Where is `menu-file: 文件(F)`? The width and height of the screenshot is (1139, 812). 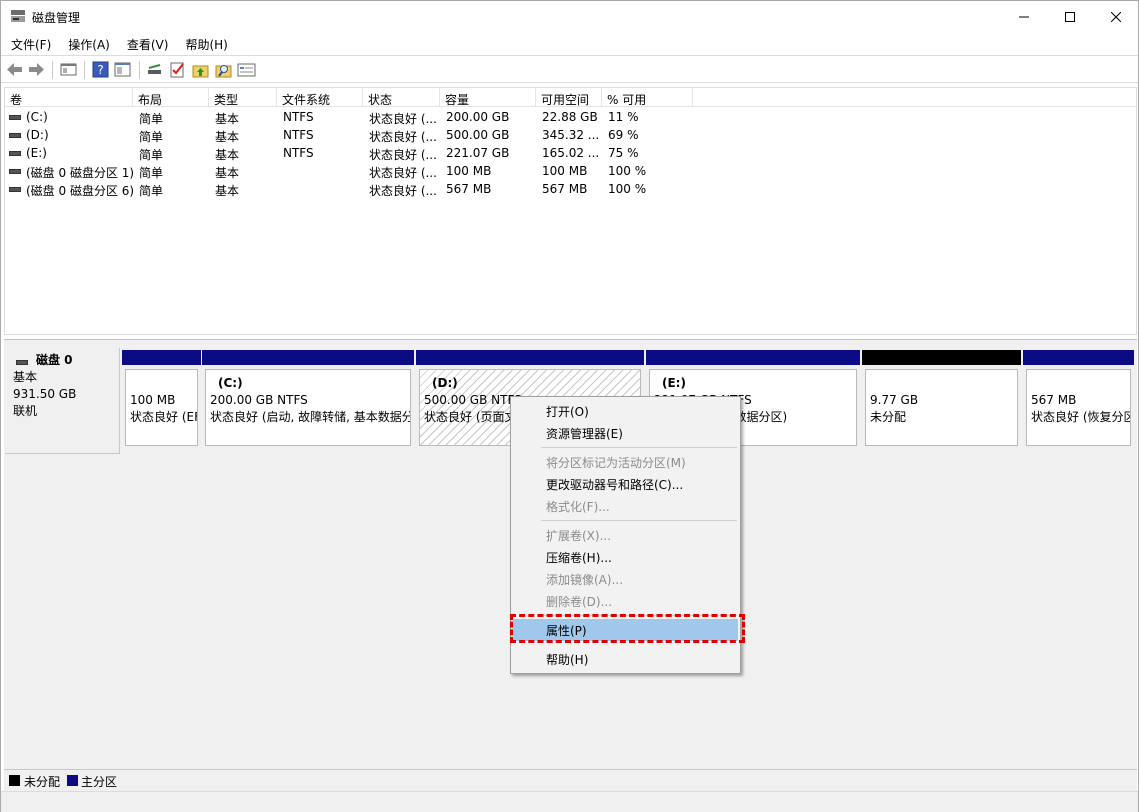 menu-file: 文件(F) is located at coordinates (29, 44).